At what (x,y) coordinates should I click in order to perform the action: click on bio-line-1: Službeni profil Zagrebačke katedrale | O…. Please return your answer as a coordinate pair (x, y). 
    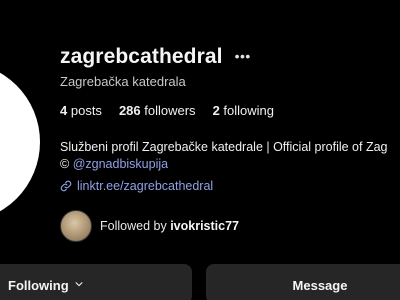
    Looking at the image, I should click on (224, 147).